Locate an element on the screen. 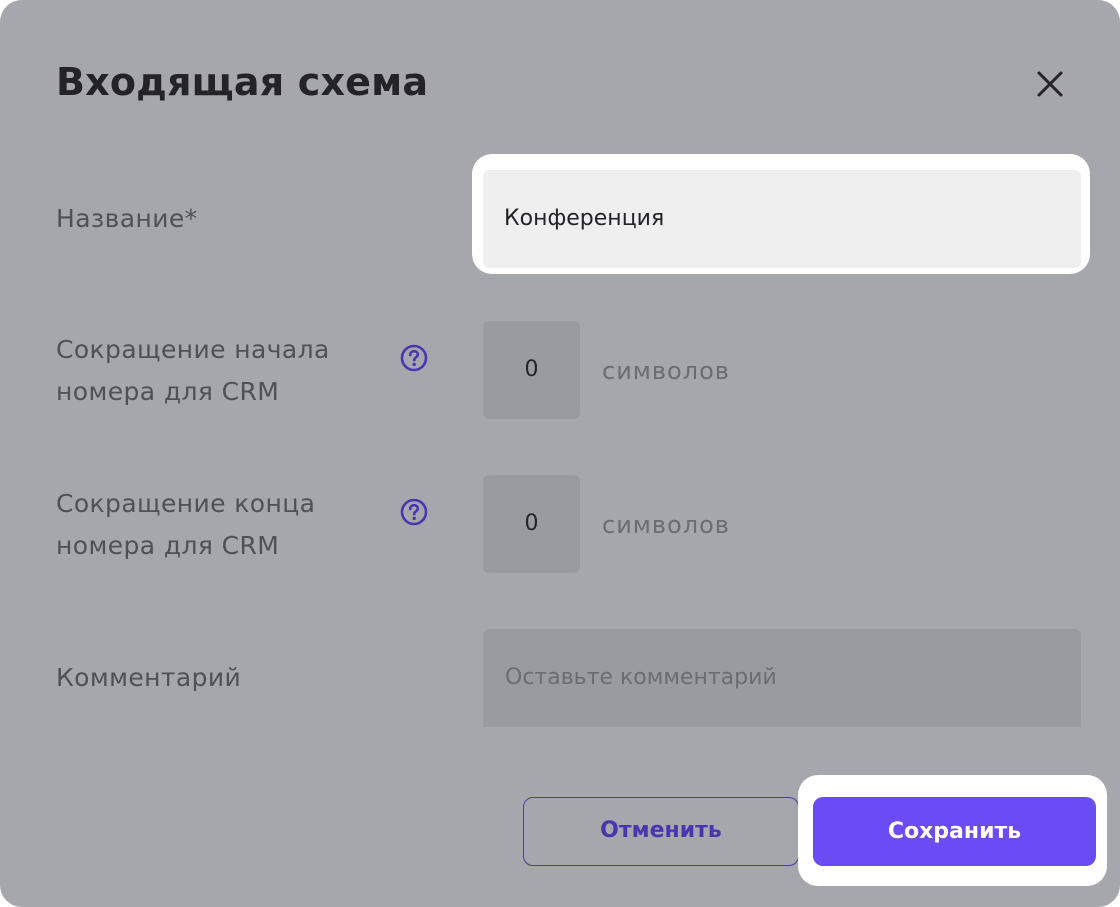 The width and height of the screenshot is (1120, 907). save-button: Сохранить is located at coordinates (954, 831).